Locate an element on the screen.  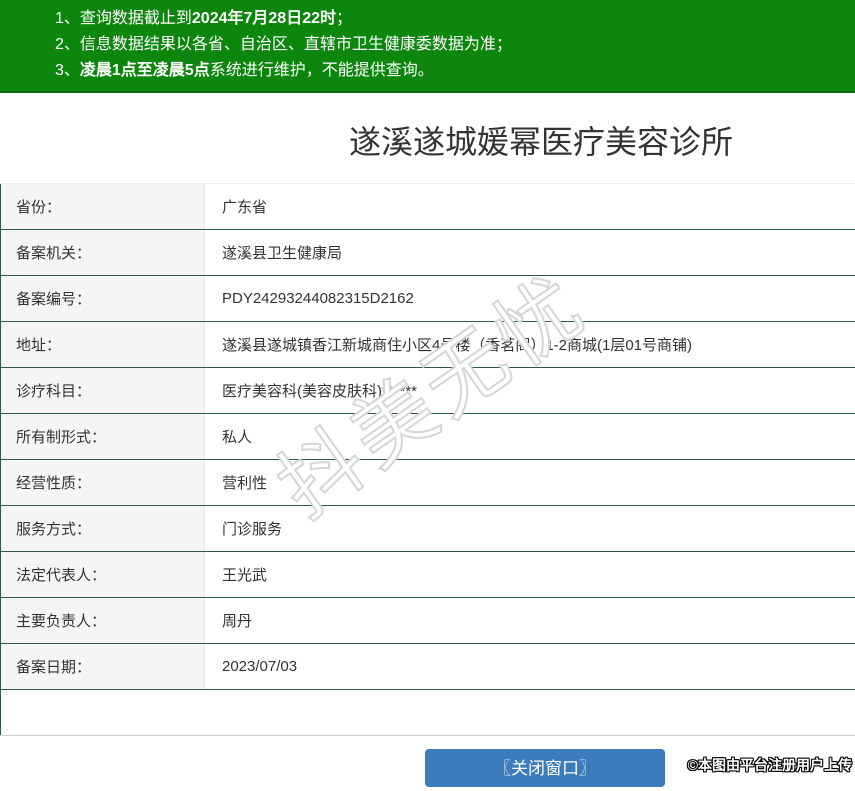
table-row: 省份： 广东省 is located at coordinates (428, 207).